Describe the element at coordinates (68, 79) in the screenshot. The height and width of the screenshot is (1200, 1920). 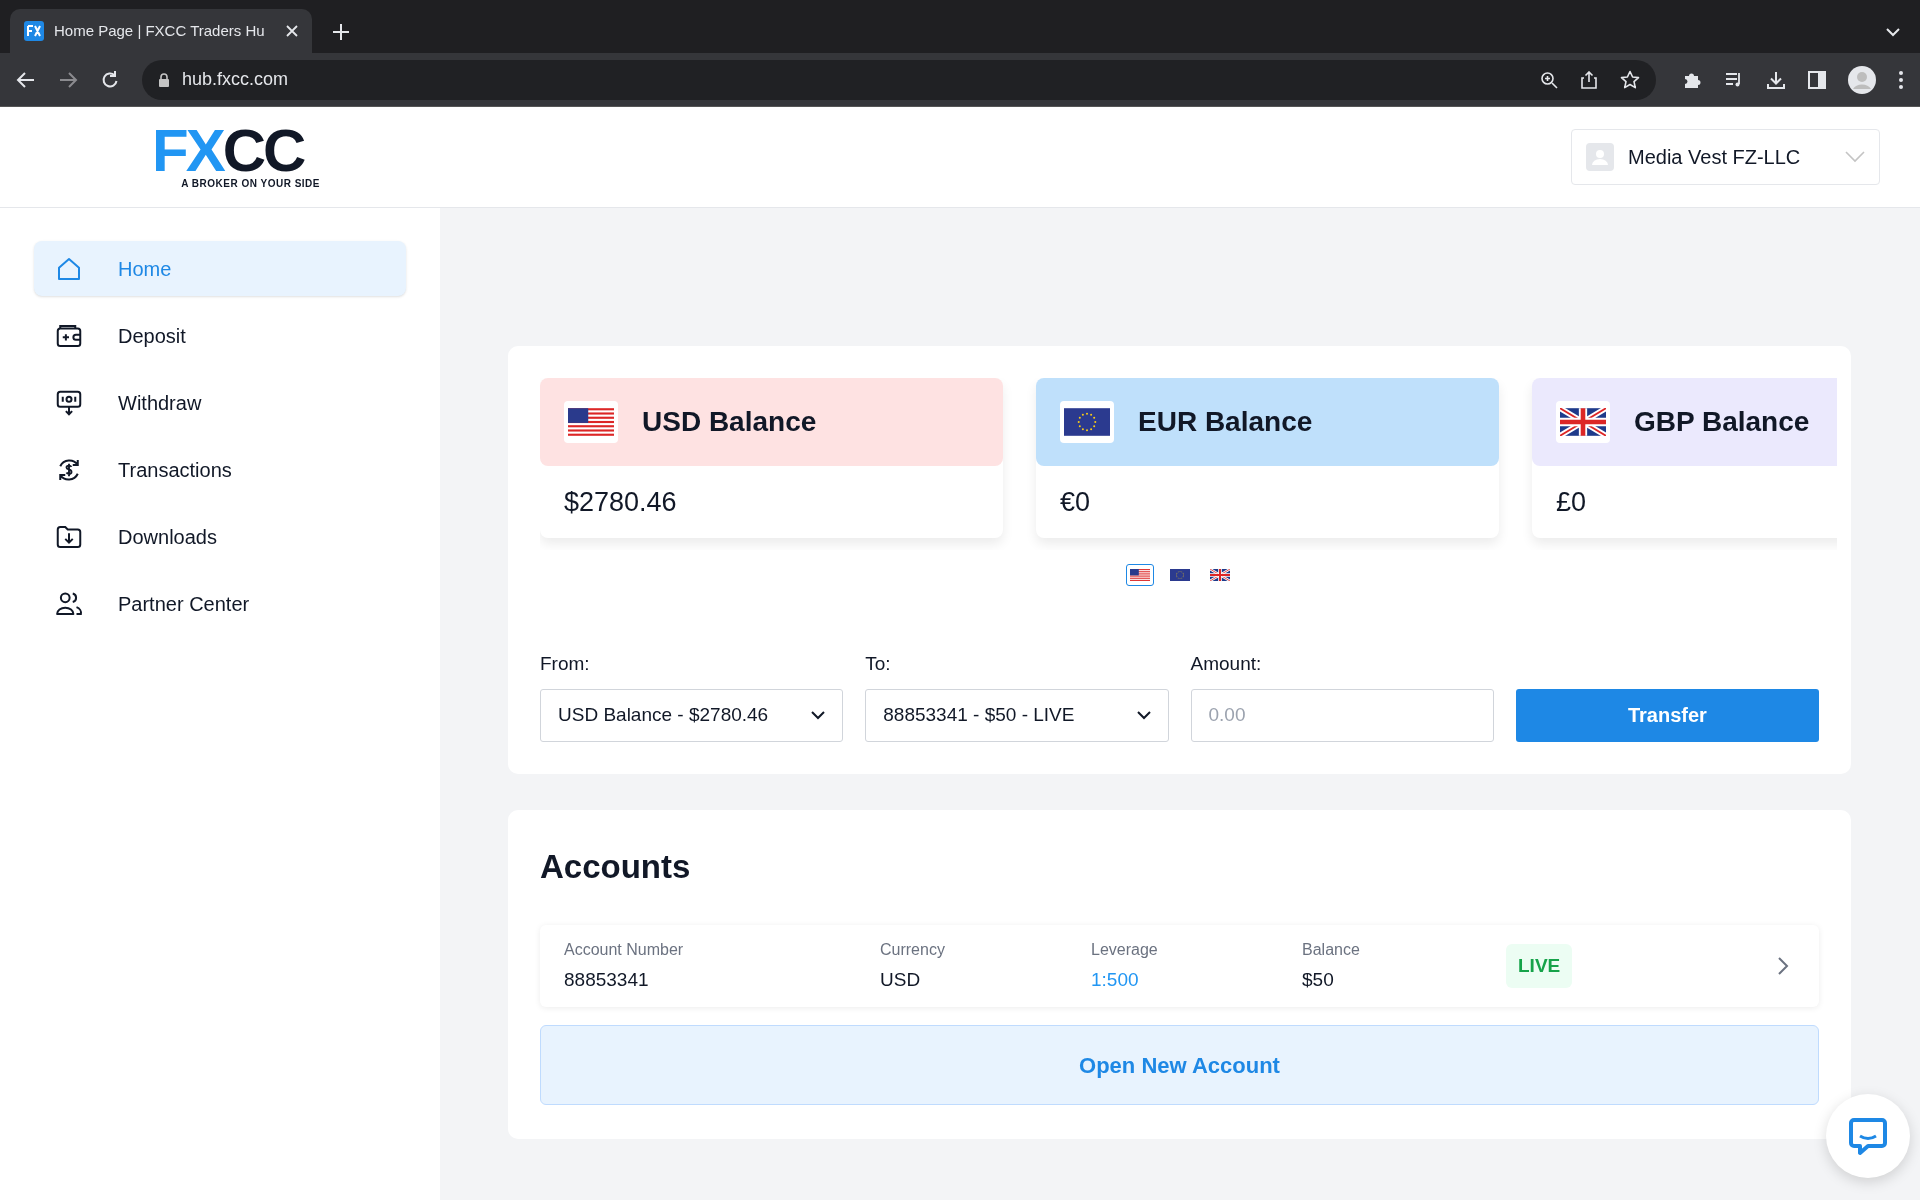
I see `forward-icon` at that location.